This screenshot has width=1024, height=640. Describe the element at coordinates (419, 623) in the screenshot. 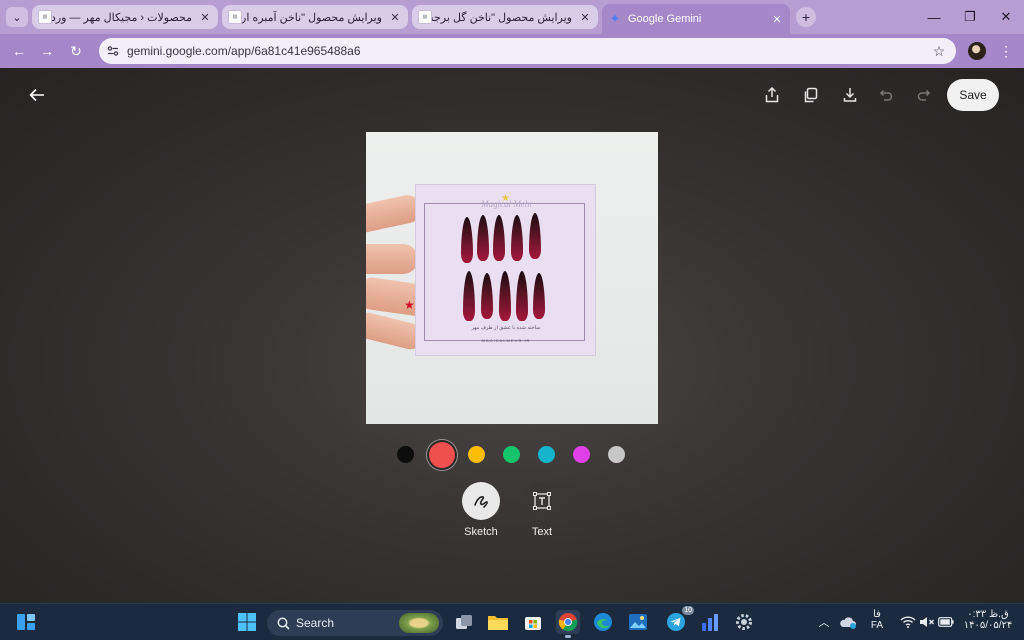

I see `search-highlight-image` at that location.